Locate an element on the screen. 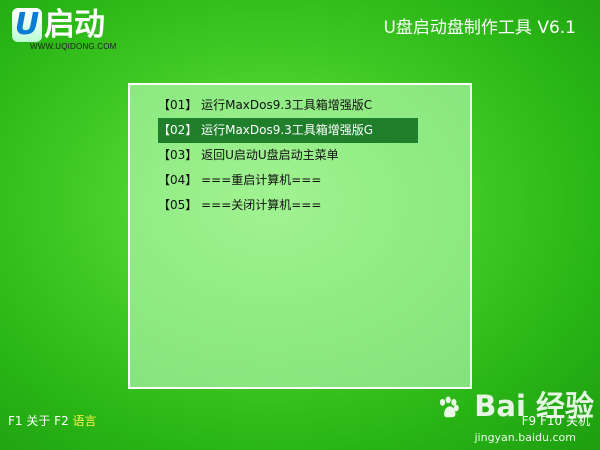 Image resolution: width=600 pixels, height=450 pixels. paw-icon is located at coordinates (449, 407).